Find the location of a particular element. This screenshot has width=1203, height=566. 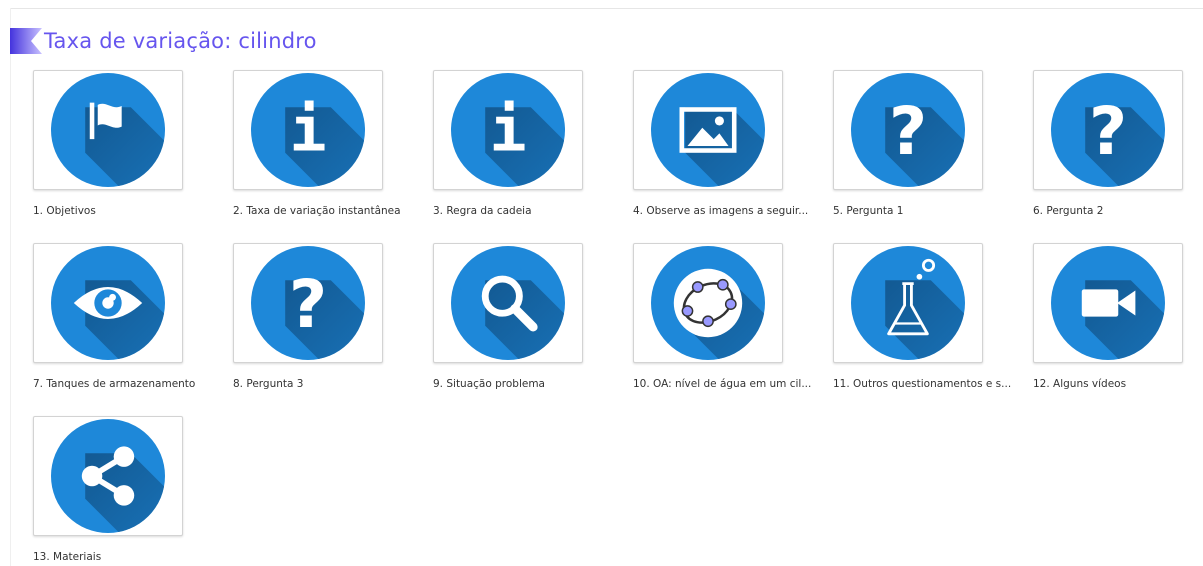

activity-label: 7. Tanques de armazenamento is located at coordinates (128, 384).